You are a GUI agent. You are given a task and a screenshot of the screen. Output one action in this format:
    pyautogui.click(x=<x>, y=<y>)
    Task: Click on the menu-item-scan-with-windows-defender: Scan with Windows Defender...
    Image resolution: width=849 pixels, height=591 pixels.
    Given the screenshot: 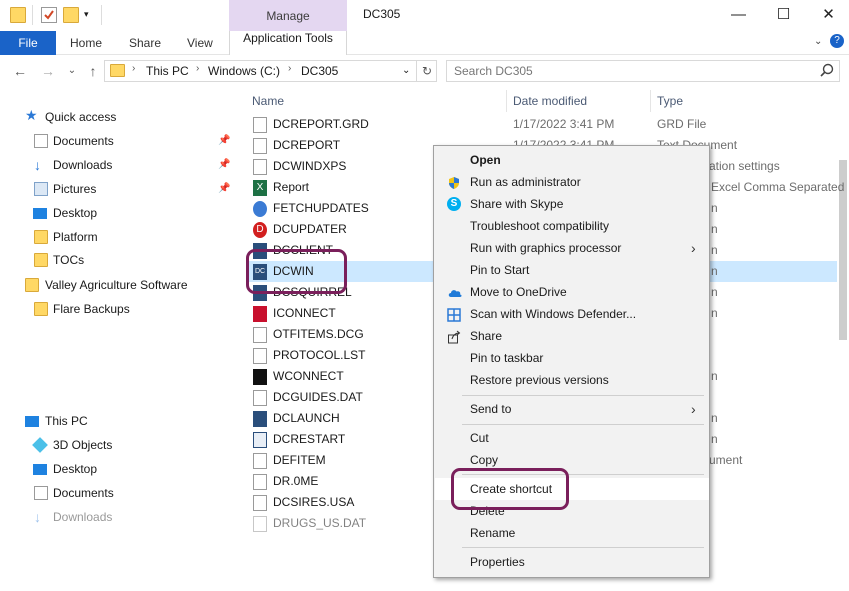 What is the action you would take?
    pyautogui.click(x=572, y=314)
    